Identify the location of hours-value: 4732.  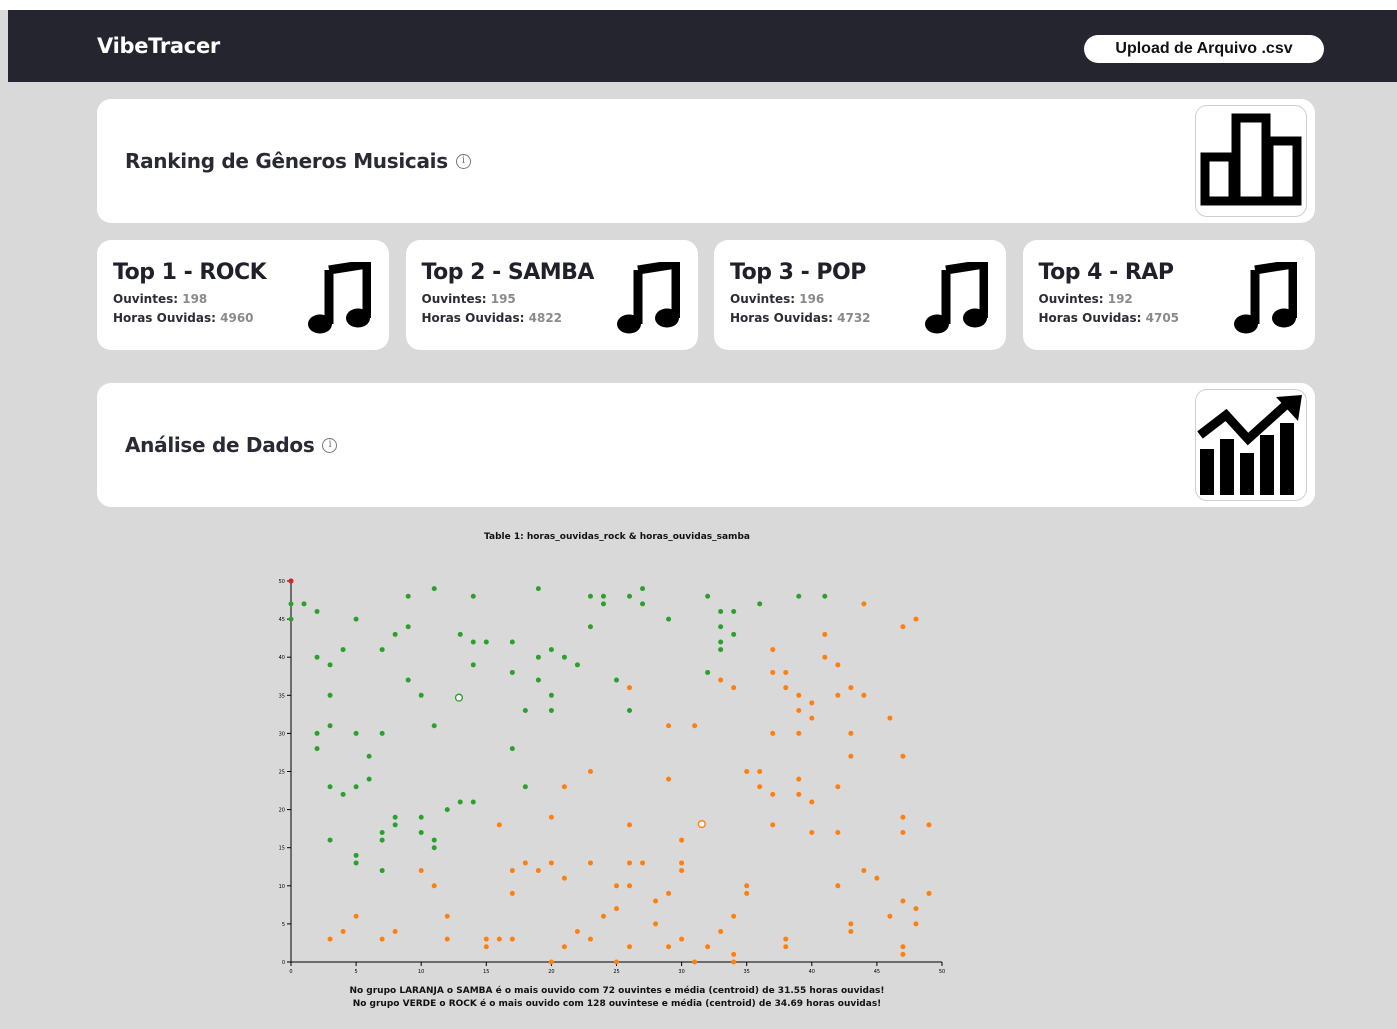
(854, 318).